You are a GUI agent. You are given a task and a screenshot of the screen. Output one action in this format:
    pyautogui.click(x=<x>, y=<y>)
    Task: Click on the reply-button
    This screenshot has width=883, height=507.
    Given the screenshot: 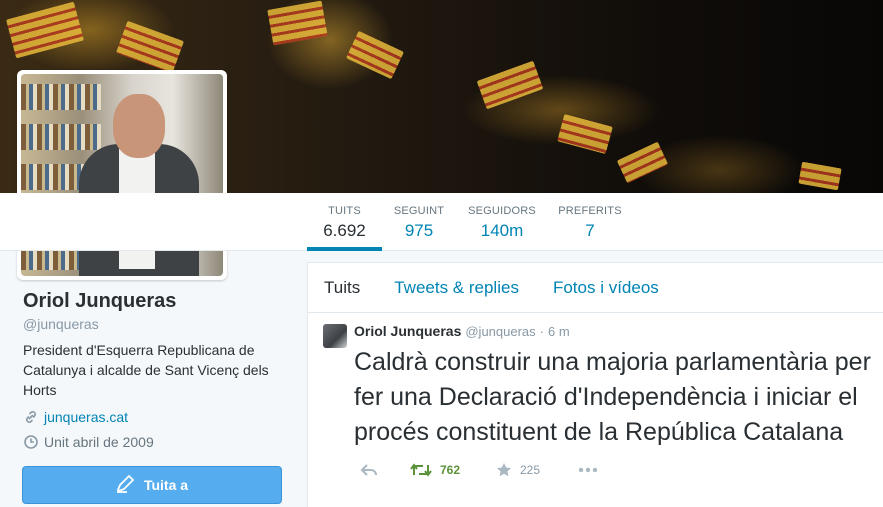 What is the action you would take?
    pyautogui.click(x=385, y=470)
    